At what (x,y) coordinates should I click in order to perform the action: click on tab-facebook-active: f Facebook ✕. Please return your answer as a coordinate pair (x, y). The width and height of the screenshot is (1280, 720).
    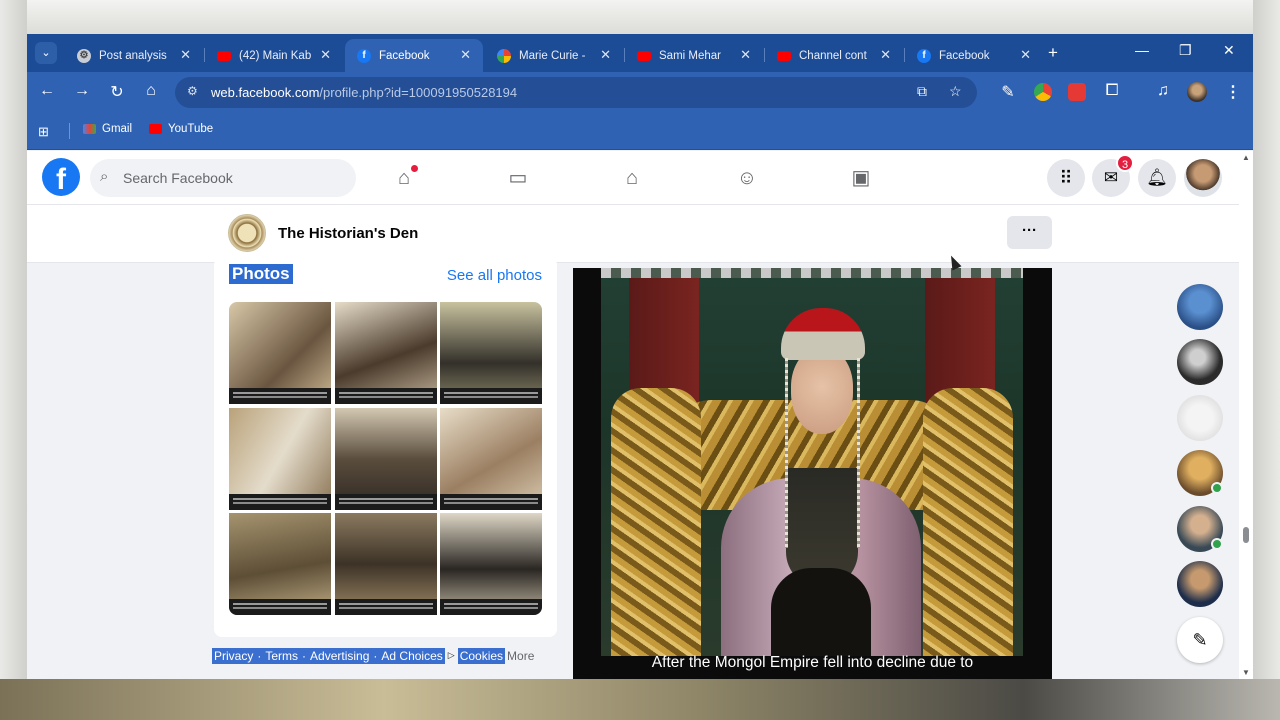
    Looking at the image, I should click on (414, 55).